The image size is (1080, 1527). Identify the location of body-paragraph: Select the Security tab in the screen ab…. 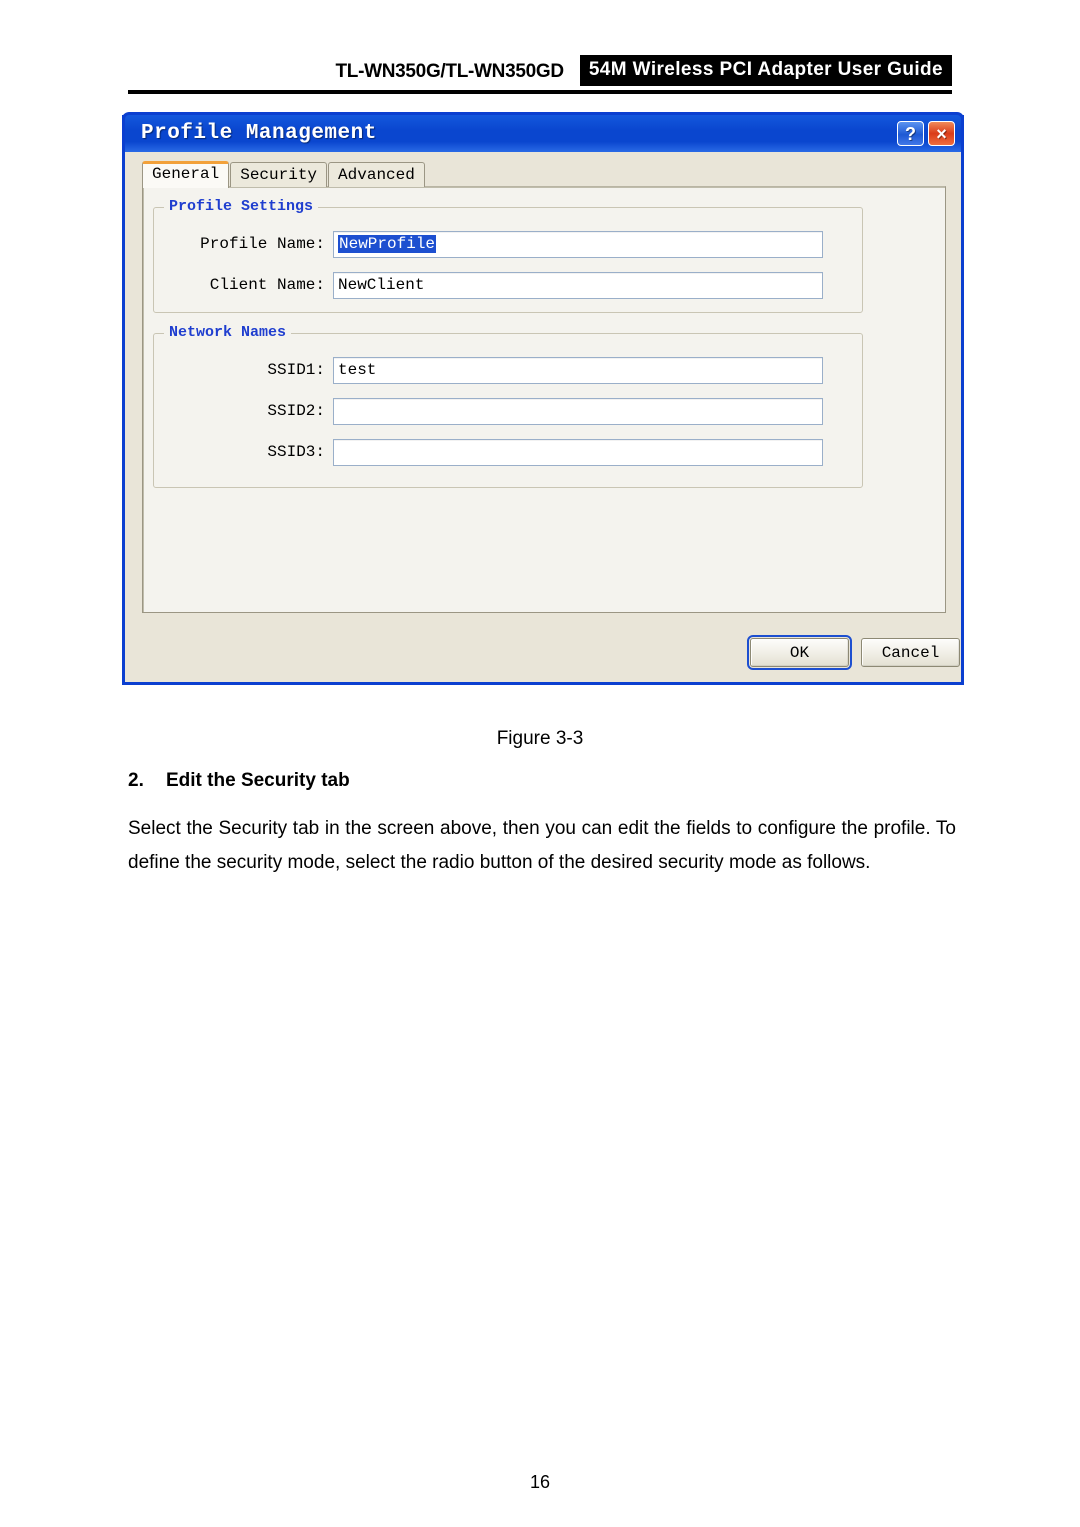
(542, 845).